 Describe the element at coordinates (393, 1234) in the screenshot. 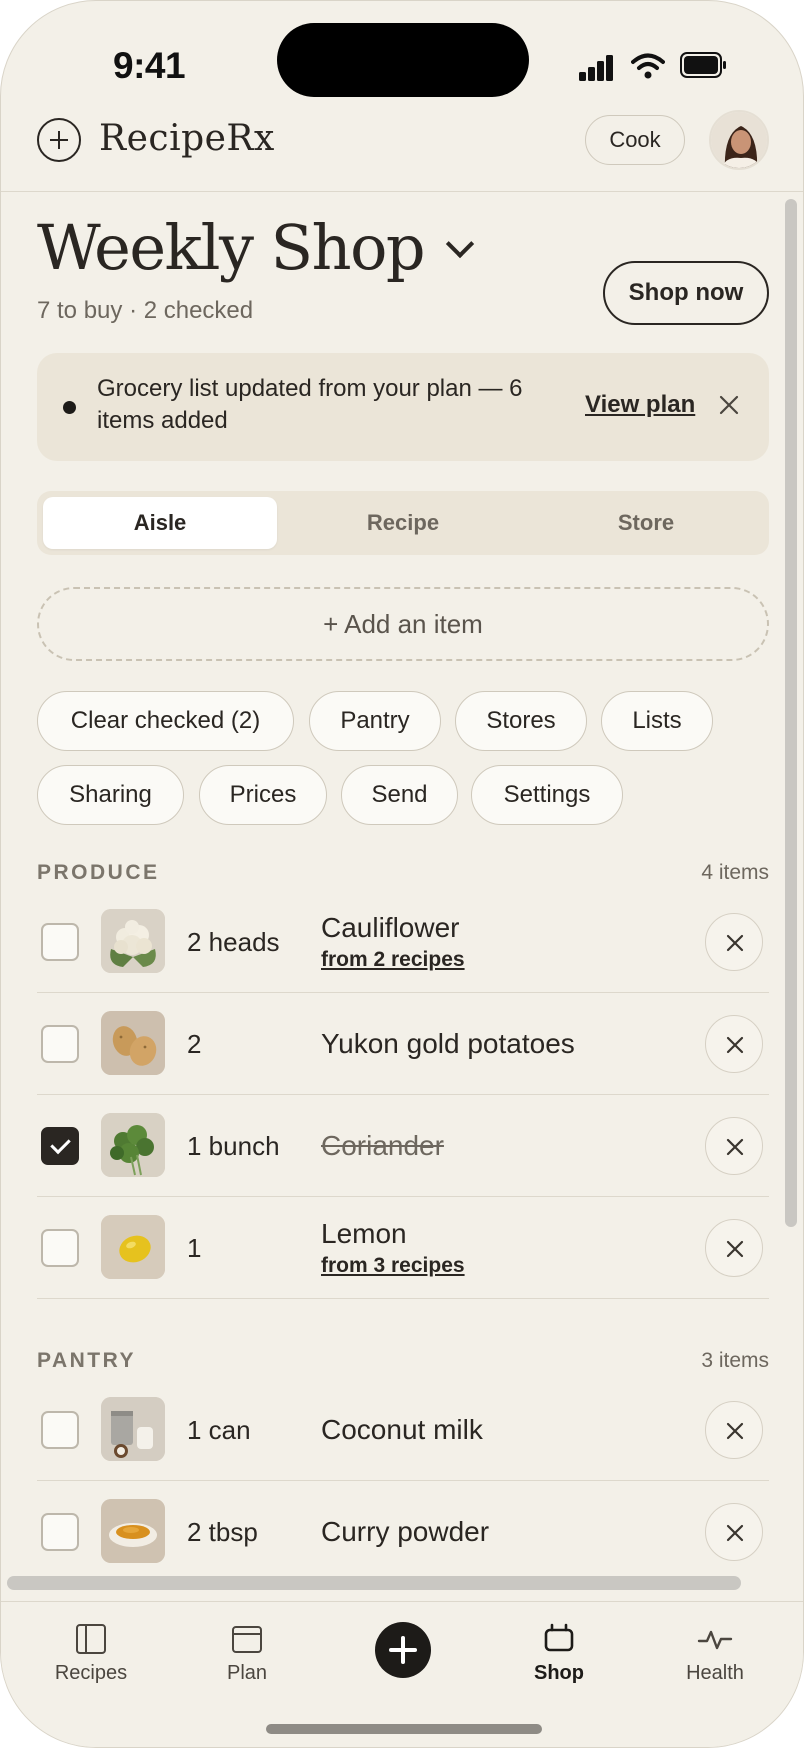

I see `item-name: Lemon` at that location.